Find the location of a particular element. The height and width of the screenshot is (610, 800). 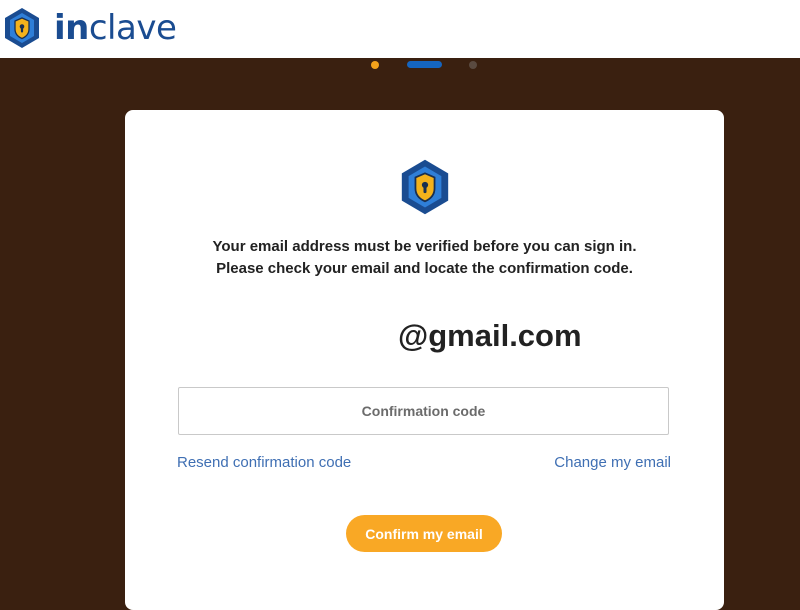

confirm-email-button: Confirm my email is located at coordinates (424, 533).